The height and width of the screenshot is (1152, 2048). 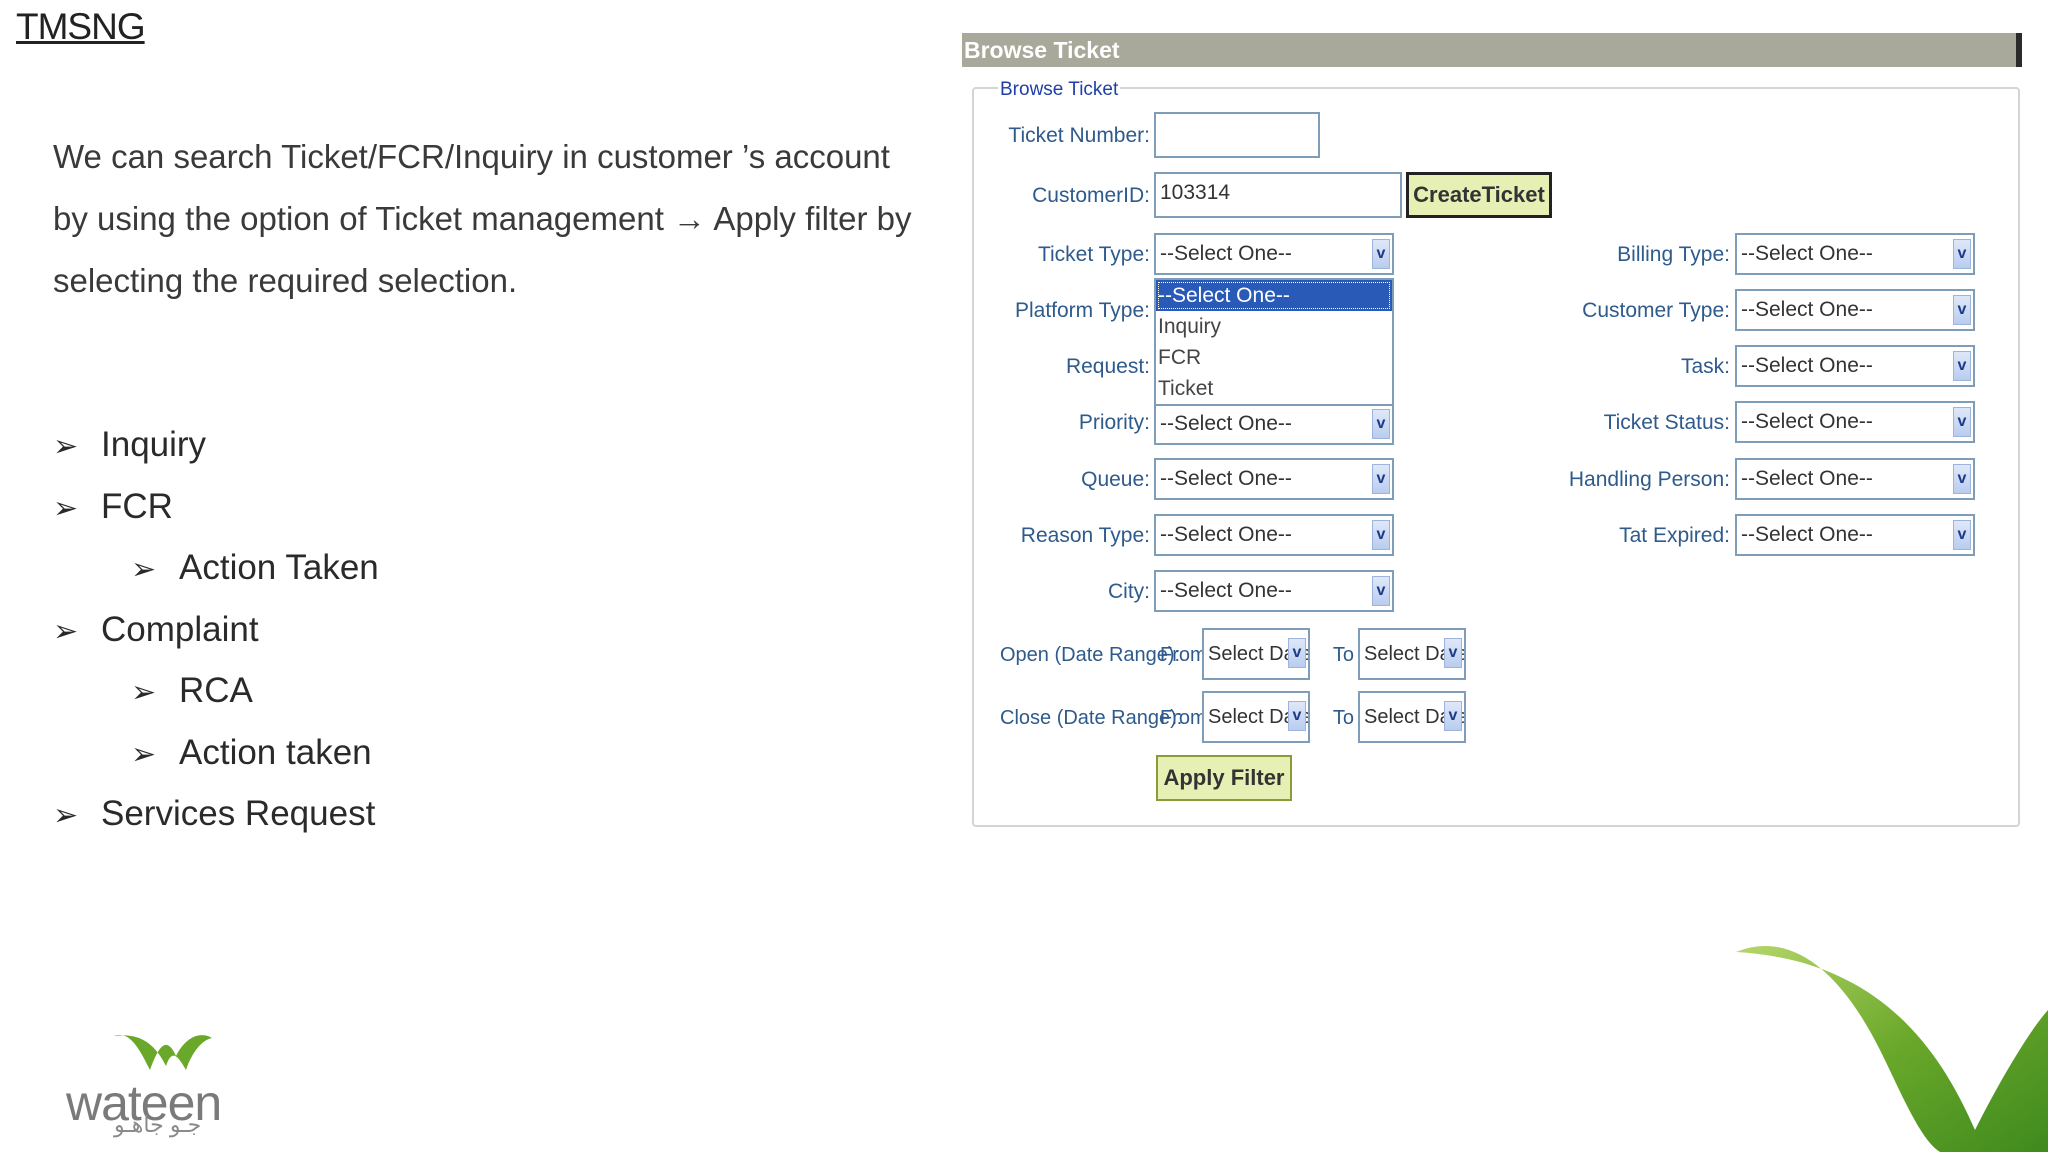 I want to click on open-date-range-label: Open (Date Range):, so click(x=1090, y=655).